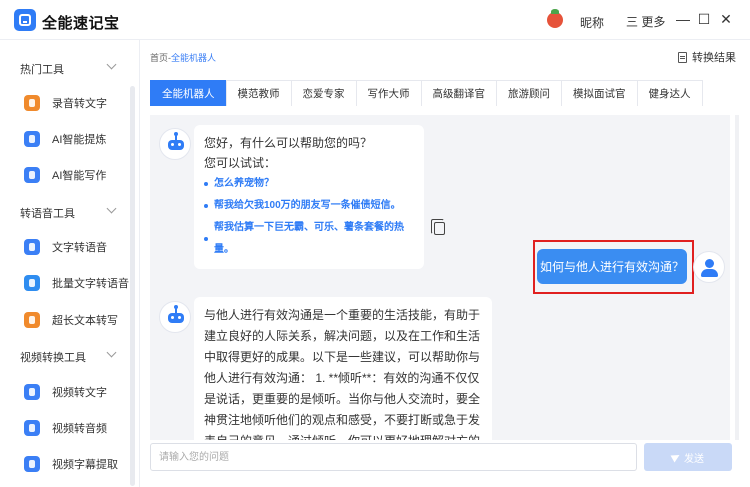 This screenshot has width=750, height=487. Describe the element at coordinates (309, 184) in the screenshot. I see `suggestion-link: 怎么养宠物？` at that location.